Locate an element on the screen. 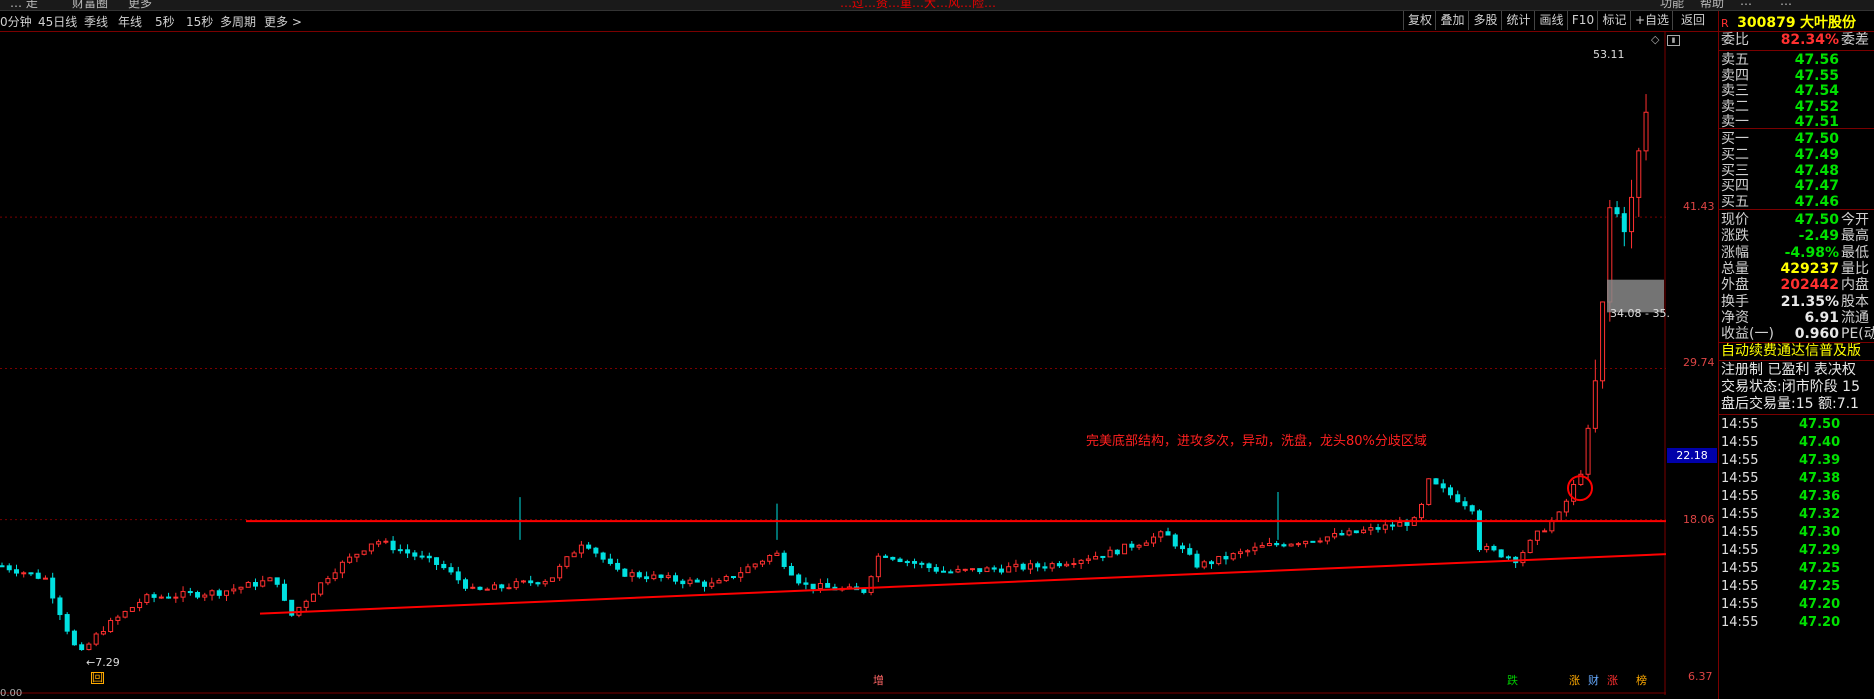 This screenshot has height=699, width=1874. event-marker: 回 is located at coordinates (97, 678).